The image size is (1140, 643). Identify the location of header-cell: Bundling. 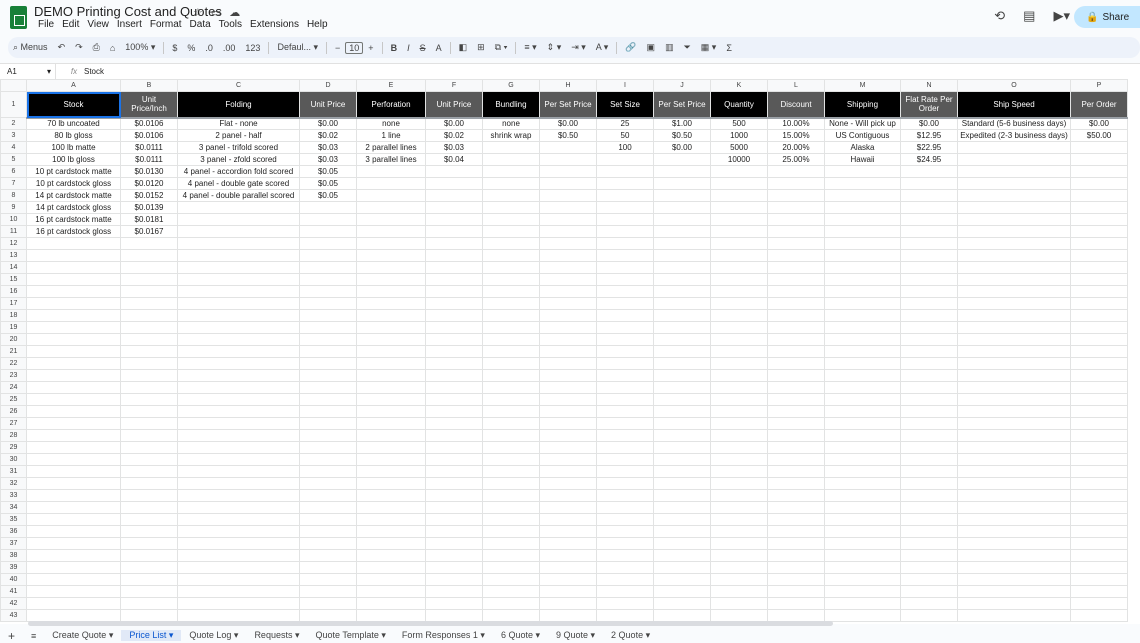
(511, 105).